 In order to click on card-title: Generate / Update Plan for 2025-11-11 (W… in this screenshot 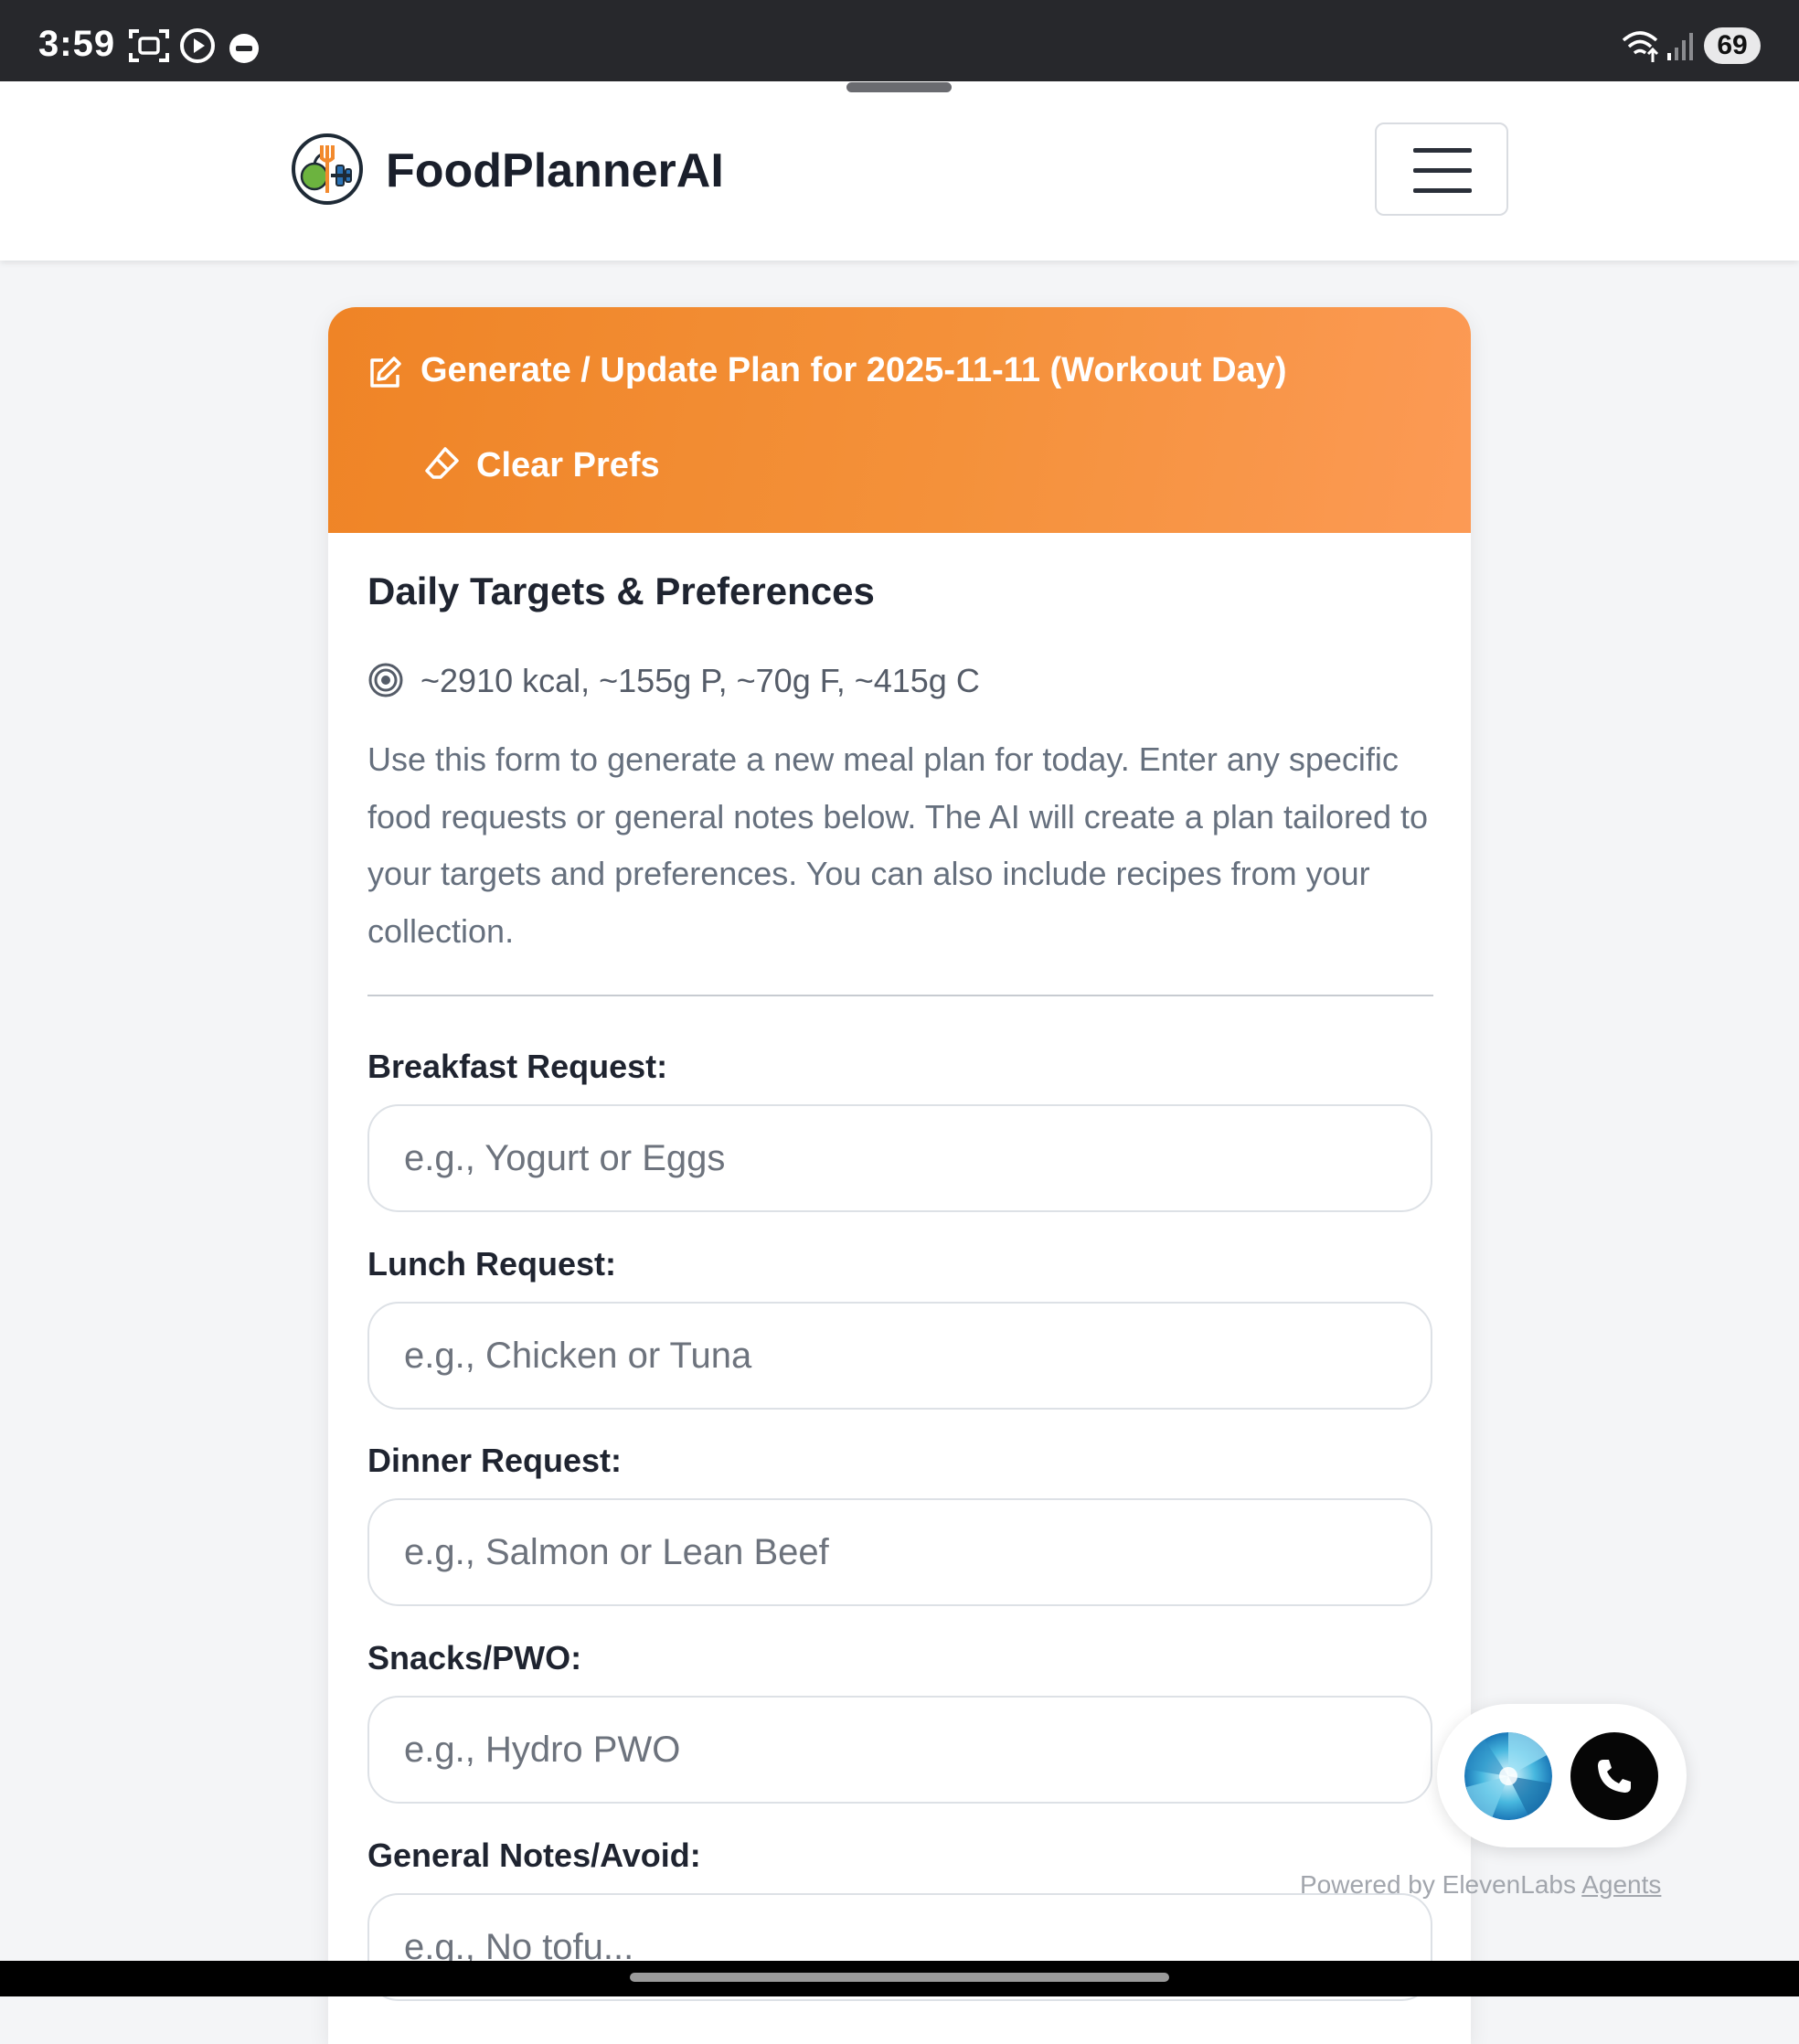, I will do `click(854, 370)`.